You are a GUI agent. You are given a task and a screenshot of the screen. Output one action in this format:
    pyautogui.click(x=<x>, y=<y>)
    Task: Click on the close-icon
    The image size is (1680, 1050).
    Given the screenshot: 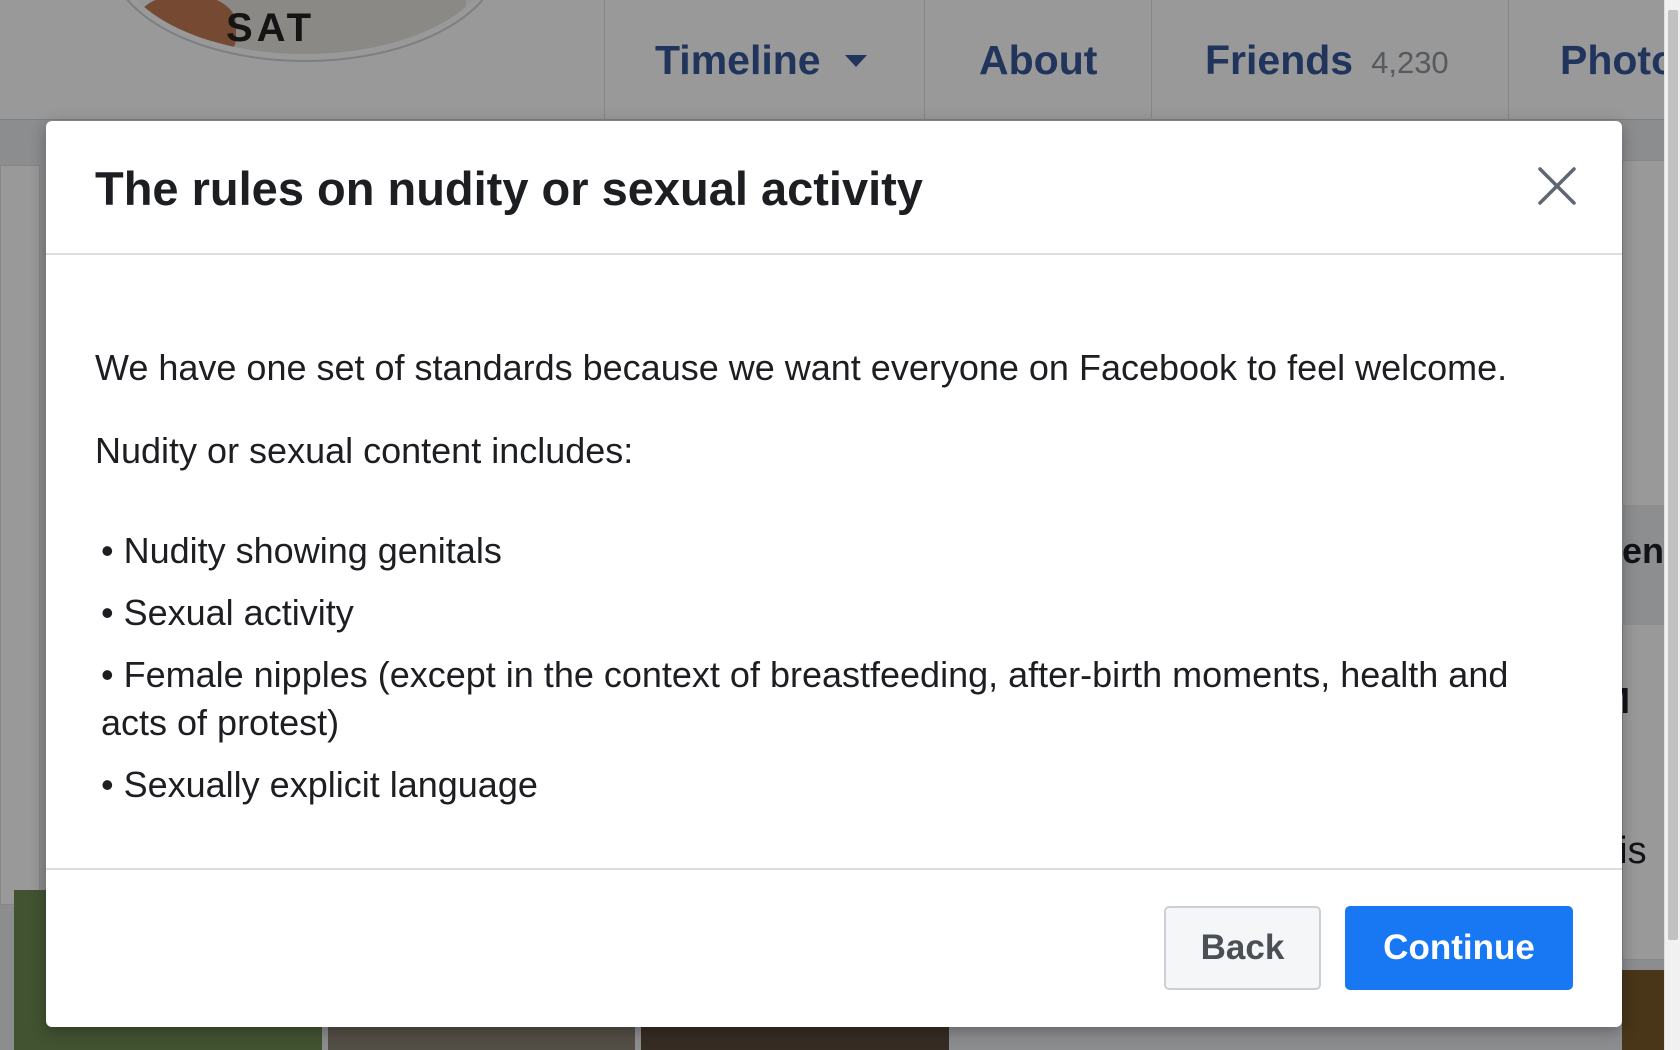 What is the action you would take?
    pyautogui.click(x=1557, y=186)
    